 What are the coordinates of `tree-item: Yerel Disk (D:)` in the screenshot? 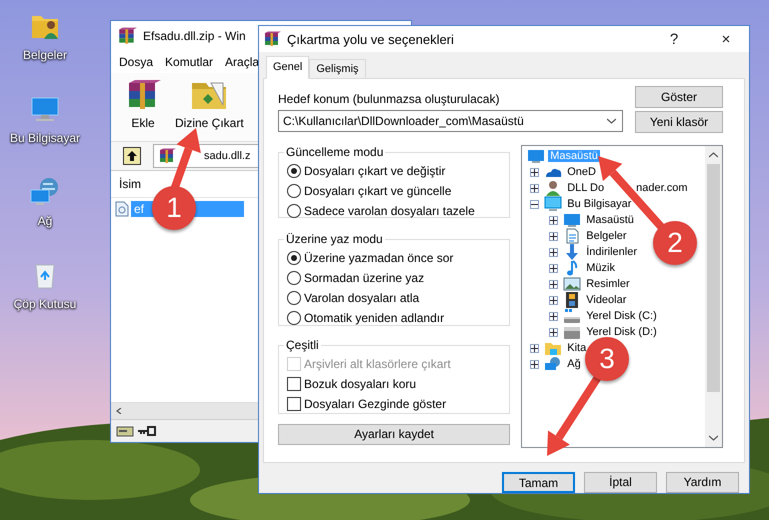 It's located at (621, 332).